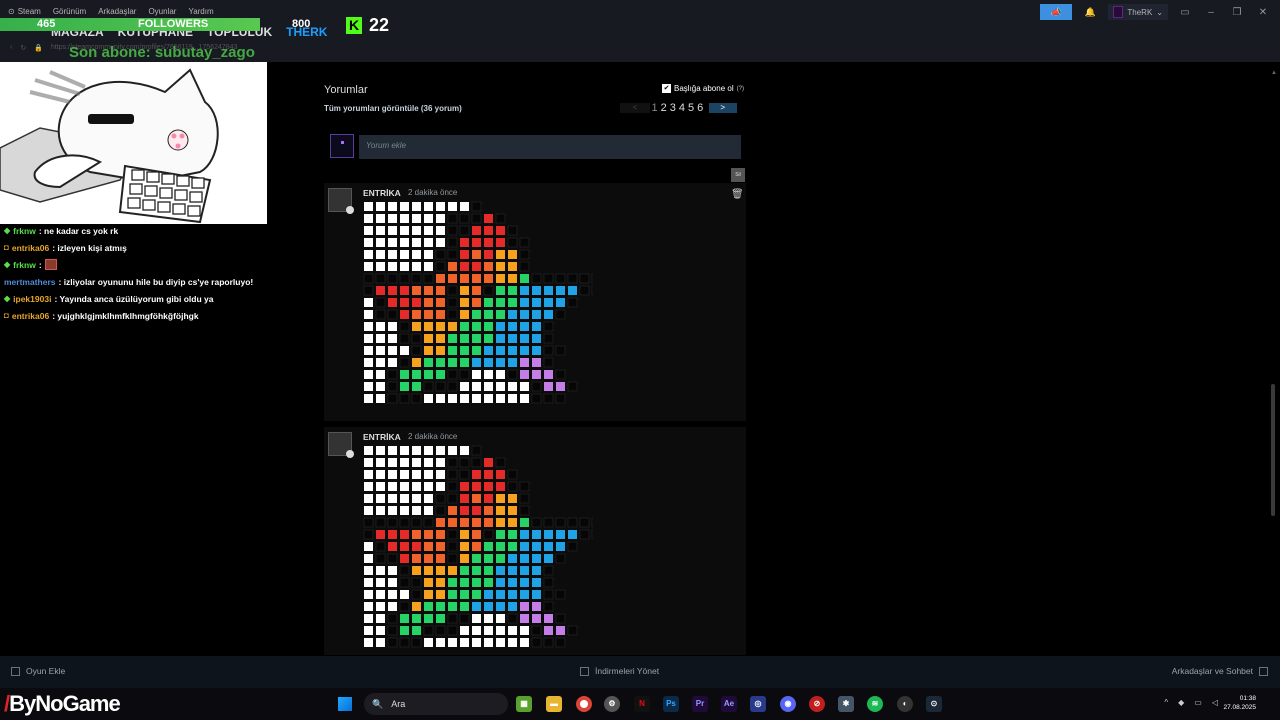 The image size is (1280, 720). Describe the element at coordinates (30, 282) in the screenshot. I see `chat-username: mertmathers` at that location.